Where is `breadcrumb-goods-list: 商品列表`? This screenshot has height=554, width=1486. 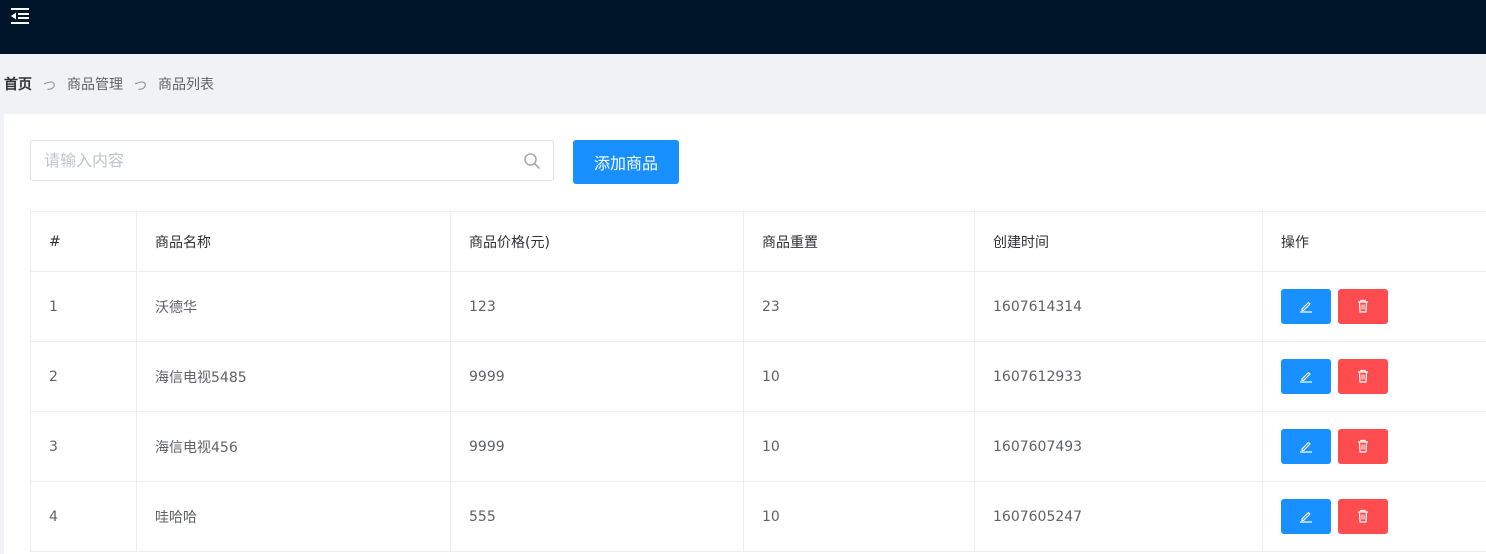 breadcrumb-goods-list: 商品列表 is located at coordinates (186, 85).